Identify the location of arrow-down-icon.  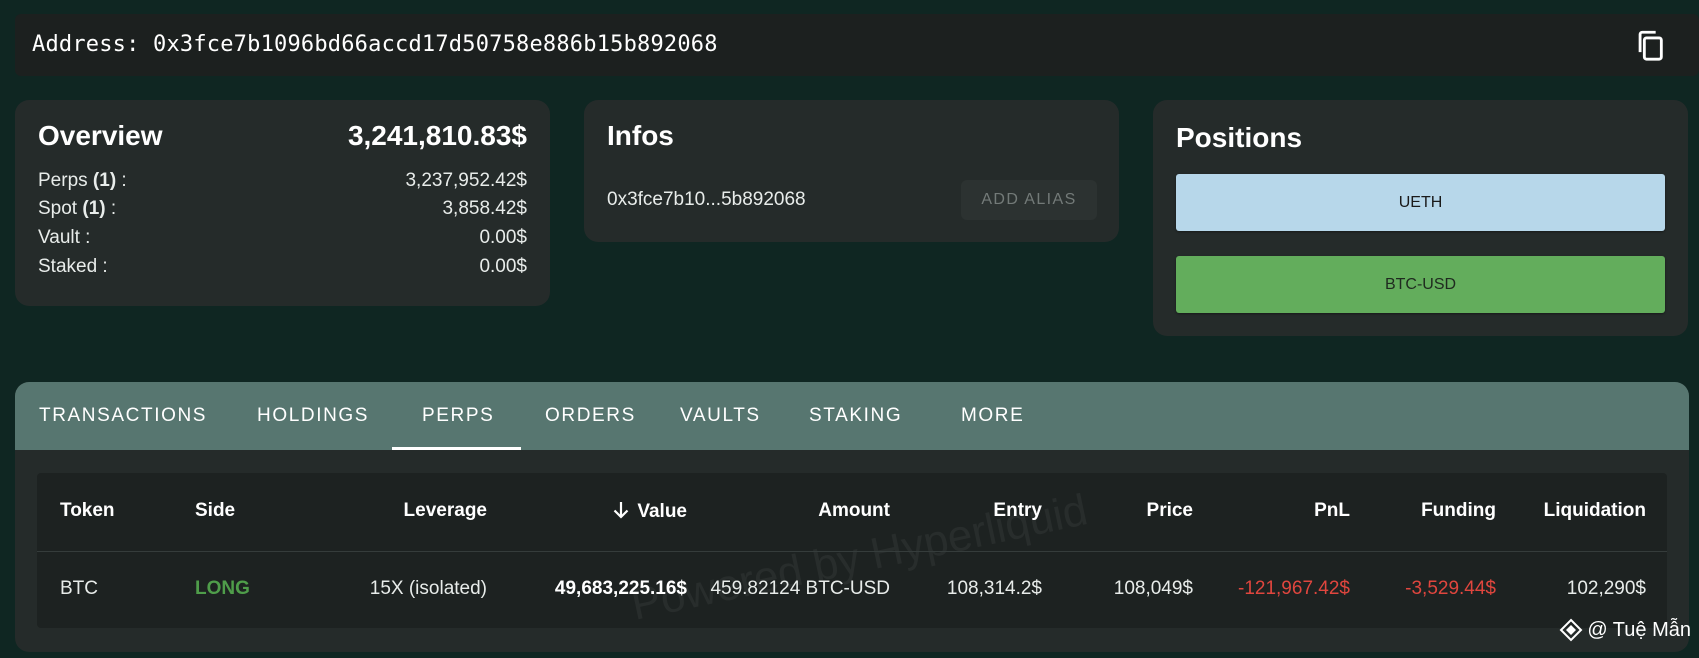
(621, 510).